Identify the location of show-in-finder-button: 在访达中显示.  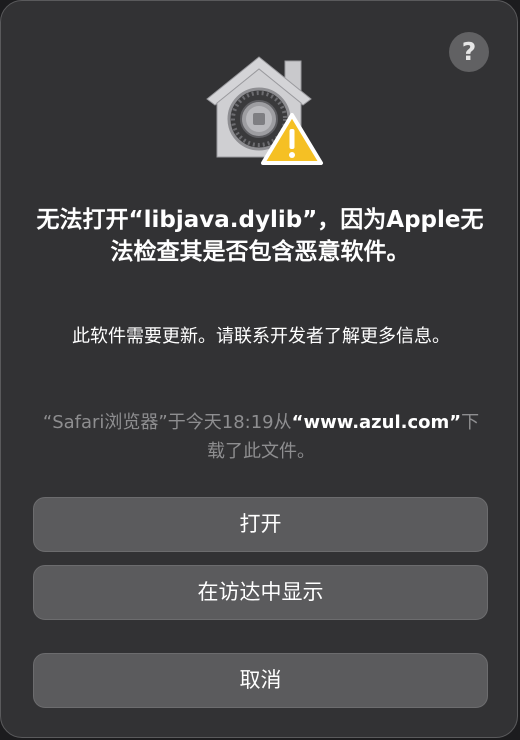
(260, 592).